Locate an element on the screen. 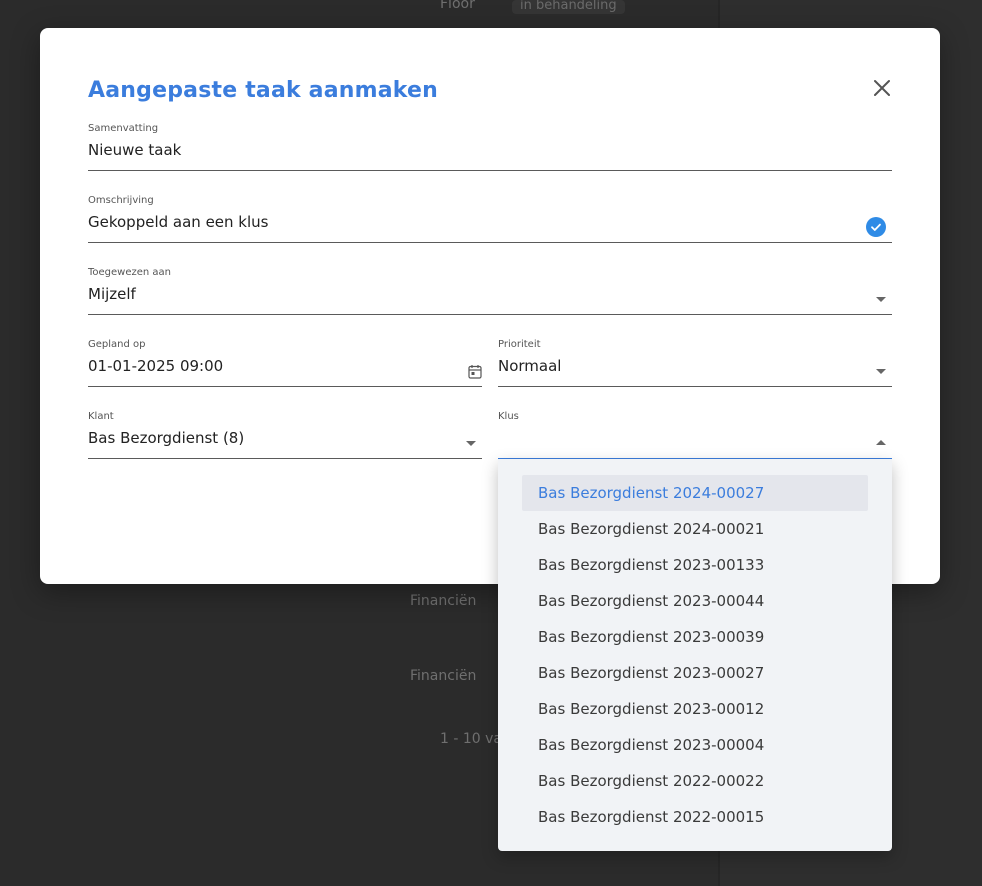 This screenshot has height=886, width=982. customer-value: Bas Bezorgdienst (8) is located at coordinates (166, 438).